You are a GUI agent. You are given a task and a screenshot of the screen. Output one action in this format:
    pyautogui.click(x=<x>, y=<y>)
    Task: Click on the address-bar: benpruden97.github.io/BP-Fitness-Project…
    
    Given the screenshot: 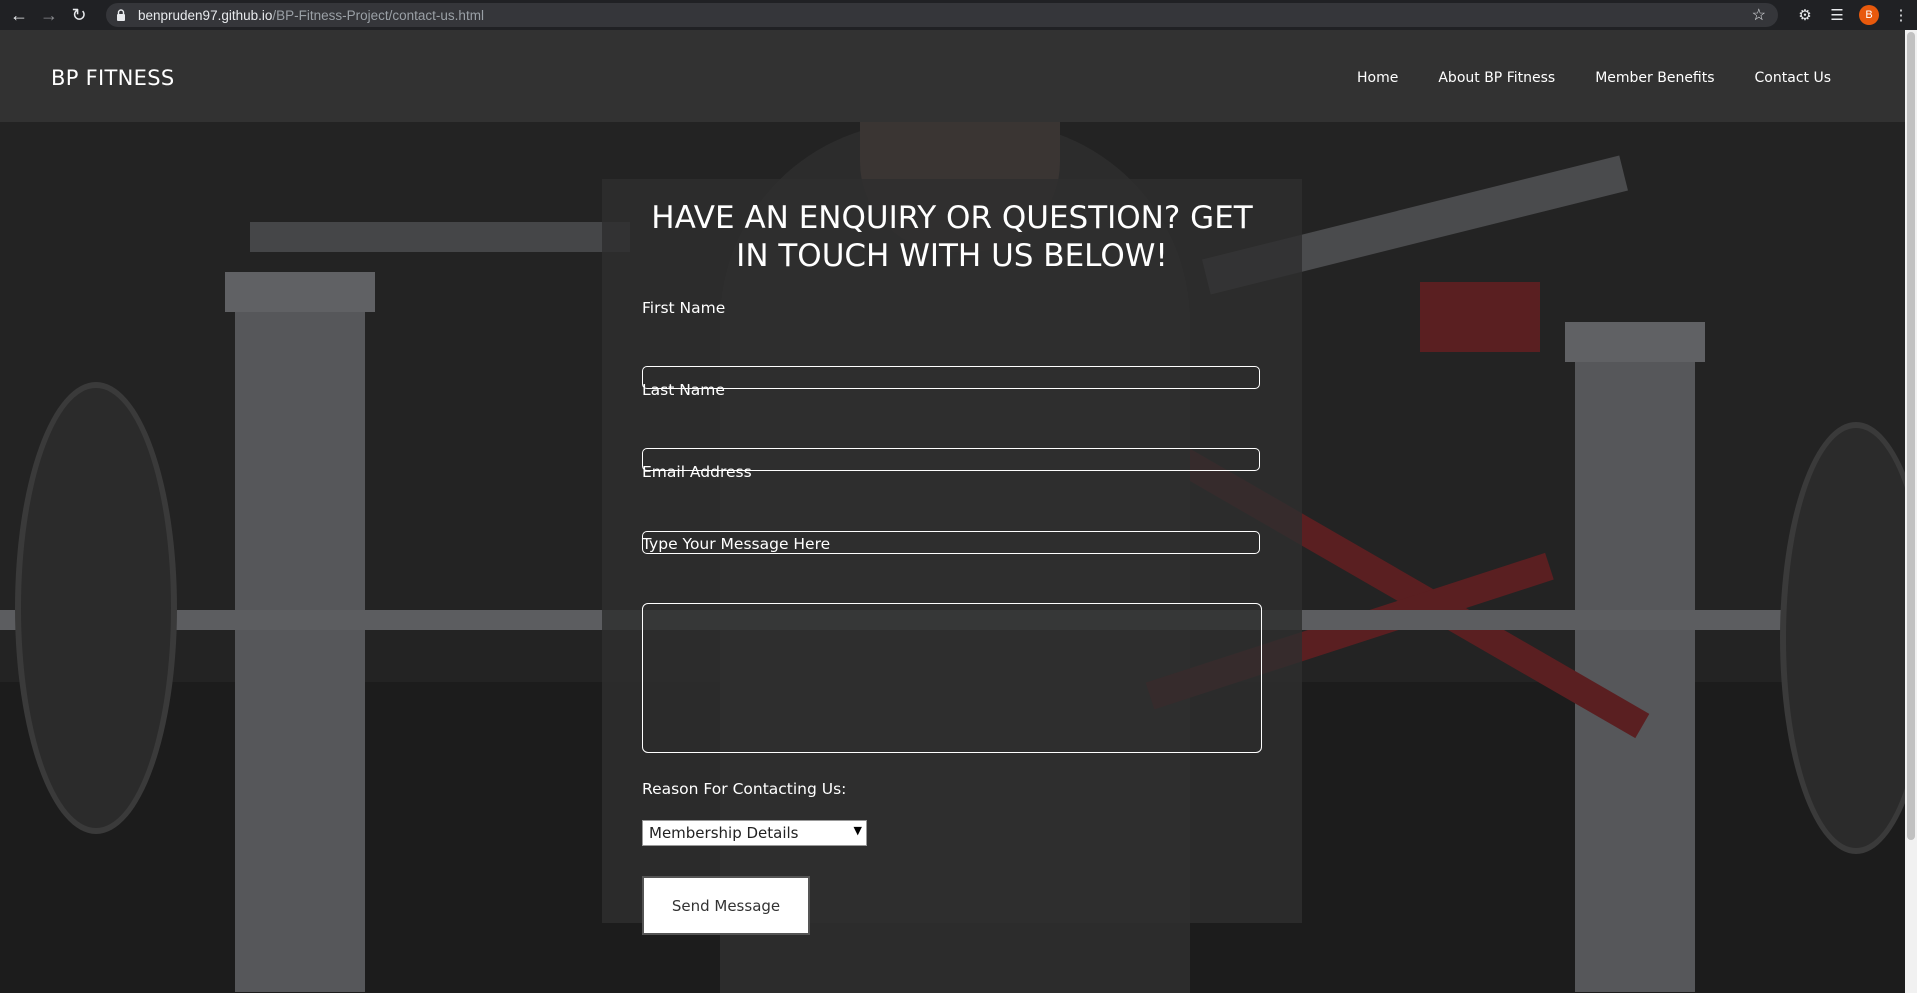 What is the action you would take?
    pyautogui.click(x=942, y=15)
    